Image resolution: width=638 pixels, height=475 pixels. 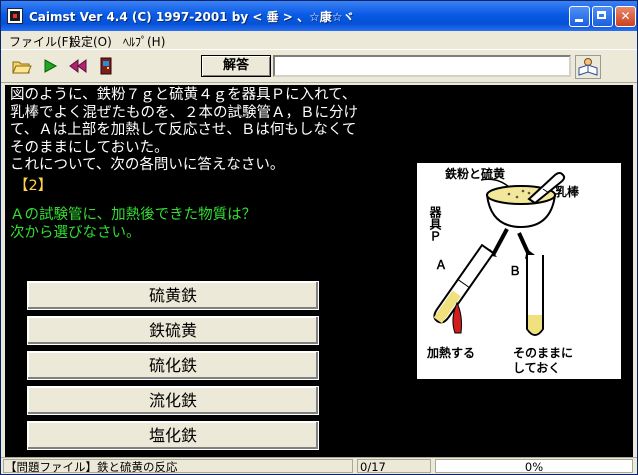 I want to click on experiment-diagram: 鉄粉と硫黄 乳棒 器具Ｐ Ａ Ｂ 加熱する そのままに しておく, so click(x=503, y=270).